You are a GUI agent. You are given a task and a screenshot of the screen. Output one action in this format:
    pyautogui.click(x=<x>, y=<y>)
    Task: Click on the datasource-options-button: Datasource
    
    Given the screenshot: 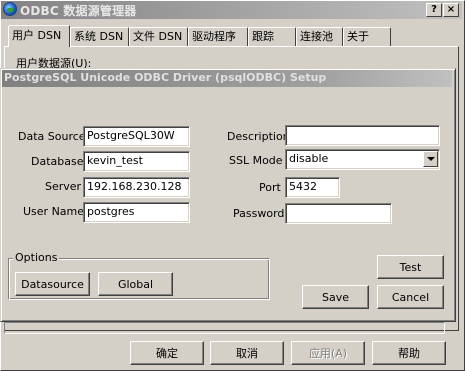 What is the action you would take?
    pyautogui.click(x=52, y=284)
    